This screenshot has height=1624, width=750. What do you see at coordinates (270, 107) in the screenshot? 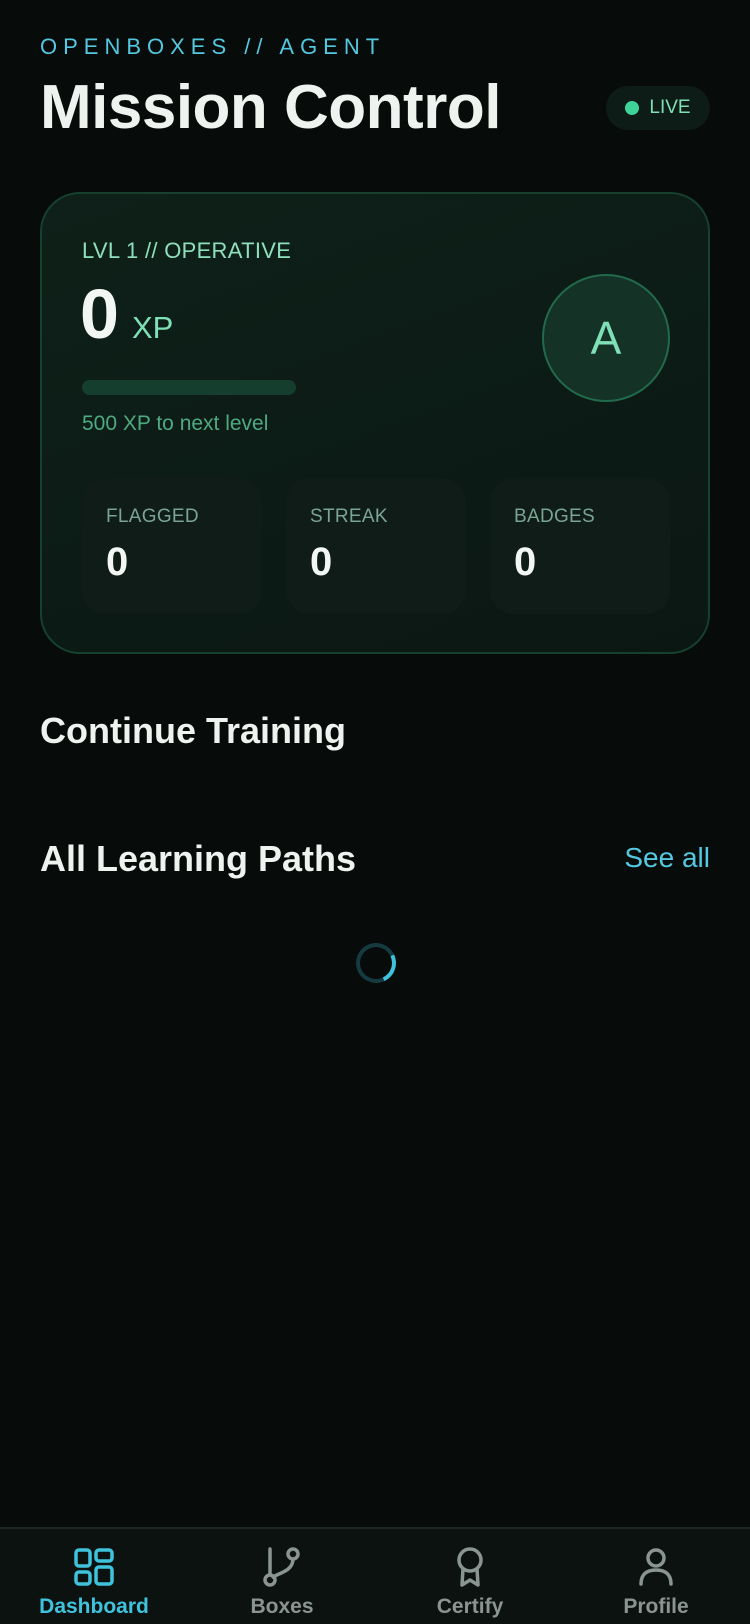
I see `page-title: Mission Control` at bounding box center [270, 107].